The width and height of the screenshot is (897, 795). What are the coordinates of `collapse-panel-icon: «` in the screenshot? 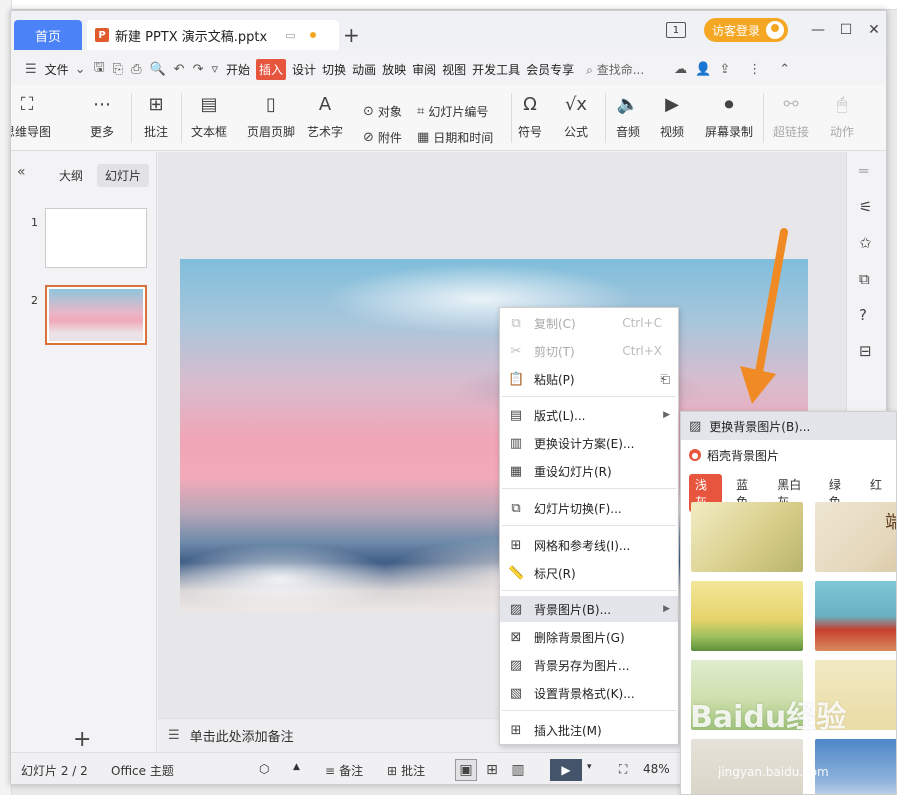 It's located at (21, 172).